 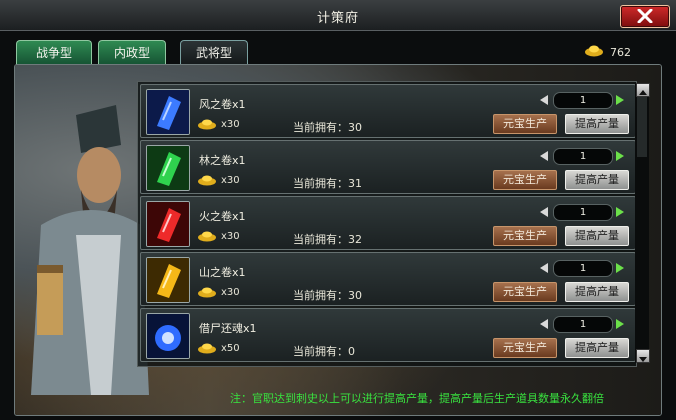 What do you see at coordinates (222, 104) in the screenshot?
I see `item-name: 风之卷x1` at bounding box center [222, 104].